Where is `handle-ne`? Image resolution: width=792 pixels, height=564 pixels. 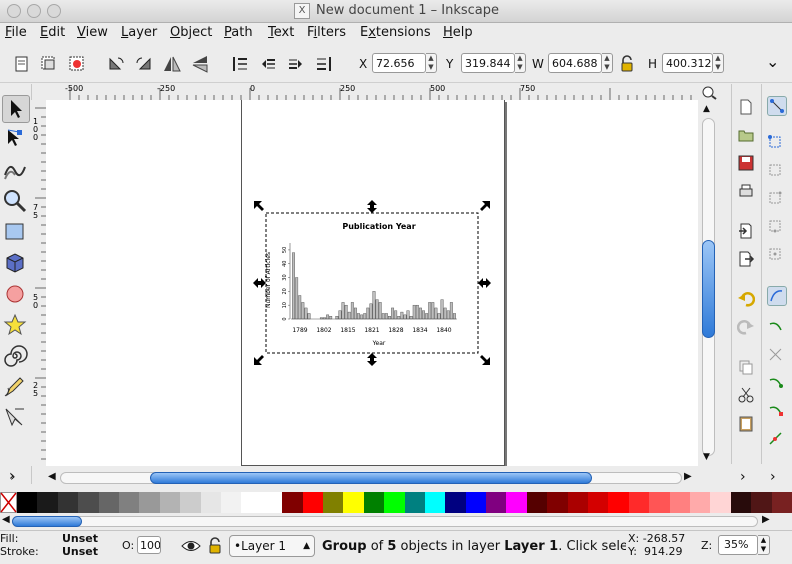 handle-ne is located at coordinates (485, 206).